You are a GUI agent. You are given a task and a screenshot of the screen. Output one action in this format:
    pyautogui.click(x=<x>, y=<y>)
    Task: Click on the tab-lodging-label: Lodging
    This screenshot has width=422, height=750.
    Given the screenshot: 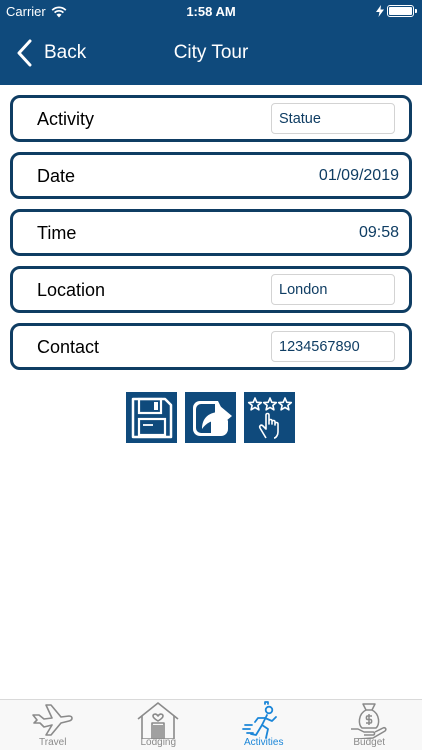 What is the action you would take?
    pyautogui.click(x=158, y=742)
    